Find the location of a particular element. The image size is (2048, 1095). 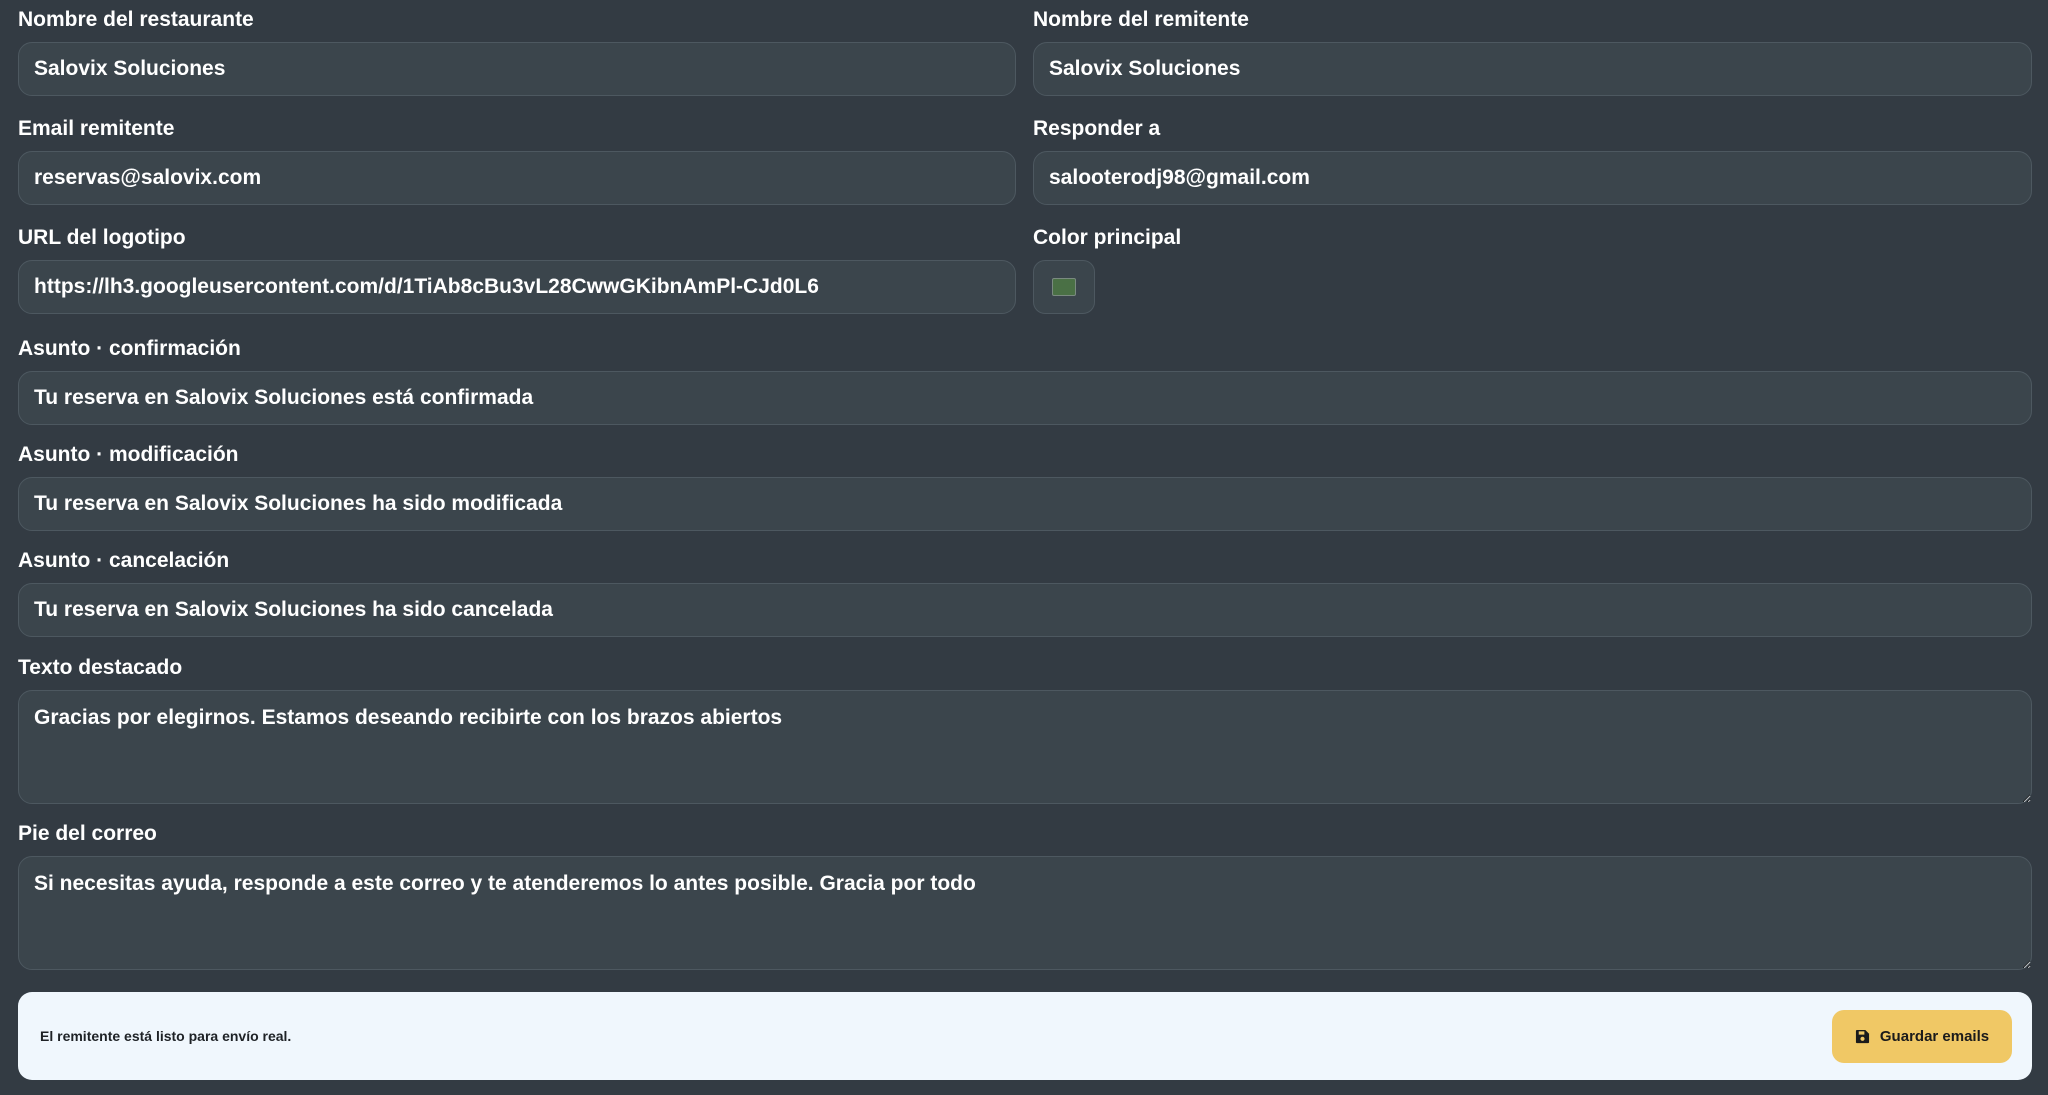

main-color-label: Color principal is located at coordinates (1107, 237).